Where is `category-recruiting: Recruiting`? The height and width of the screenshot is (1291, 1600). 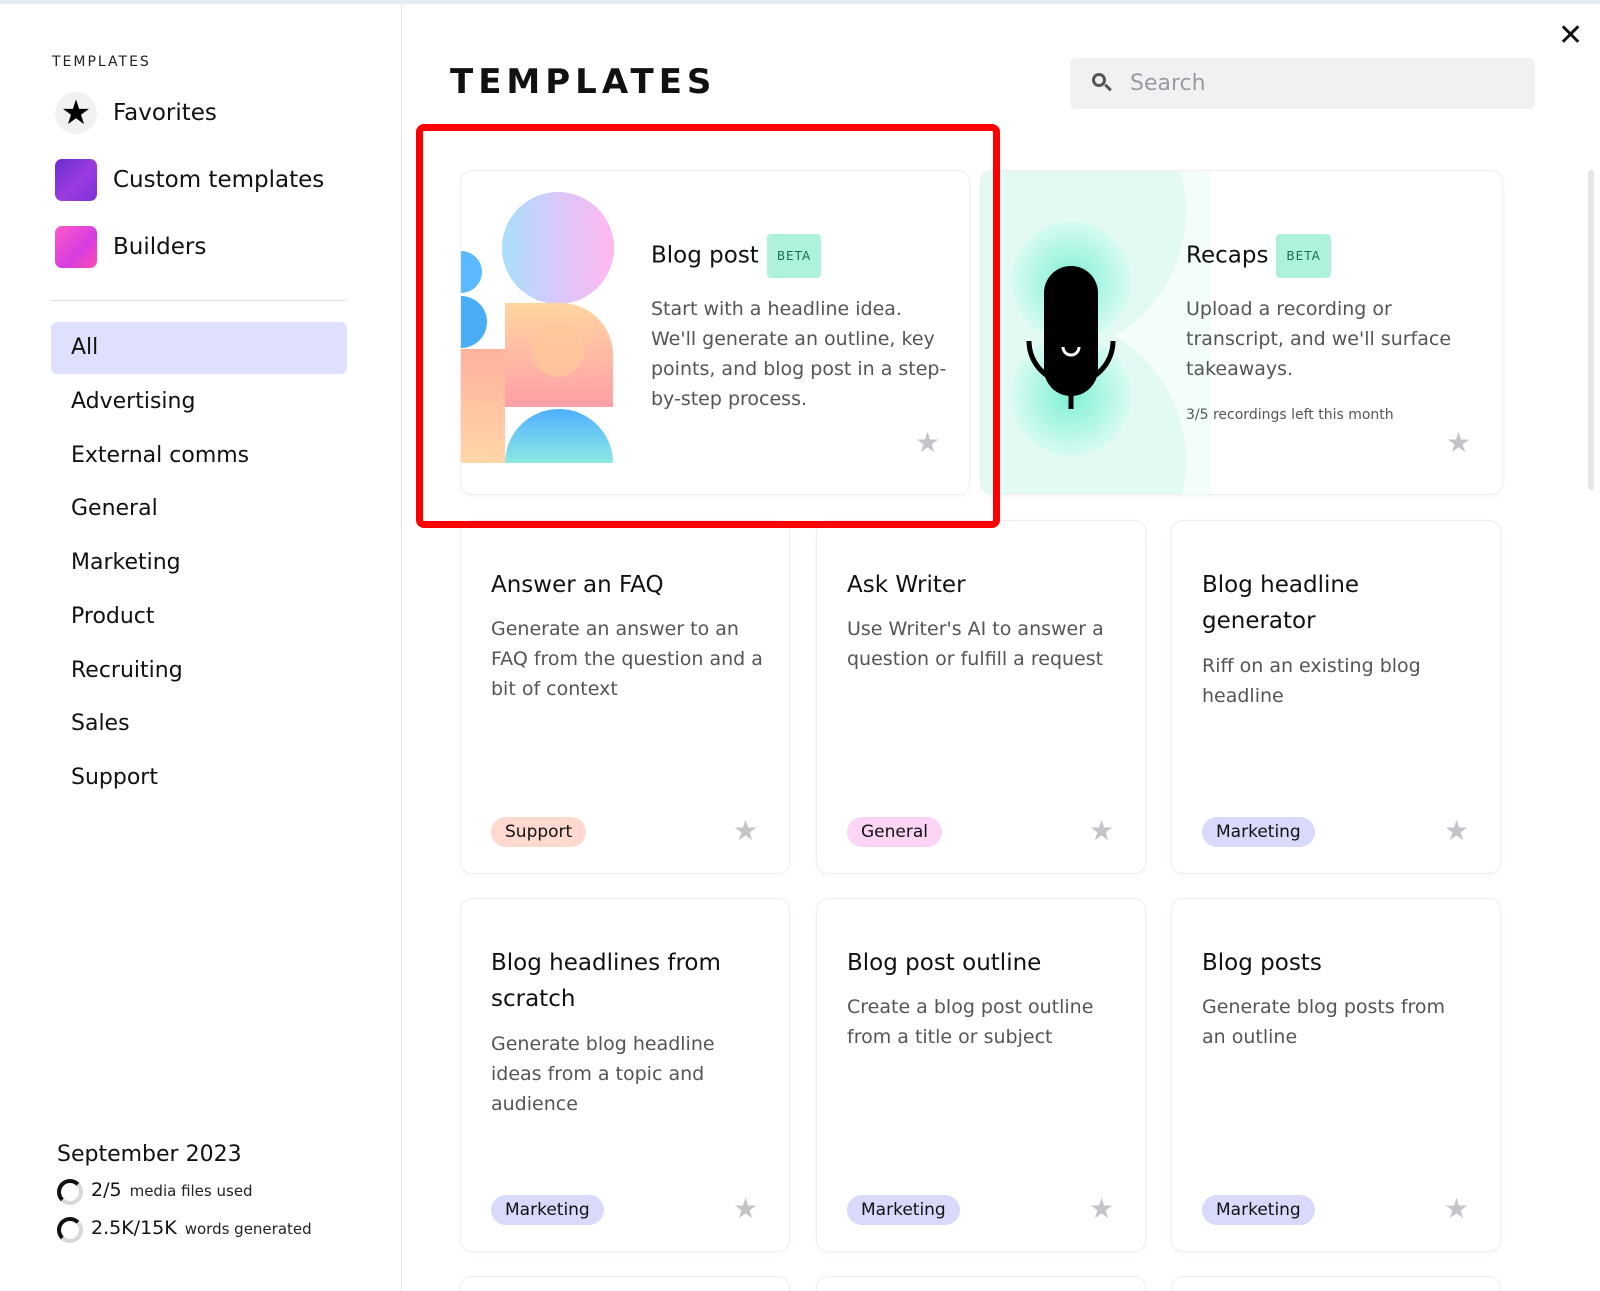
category-recruiting: Recruiting is located at coordinates (199, 671).